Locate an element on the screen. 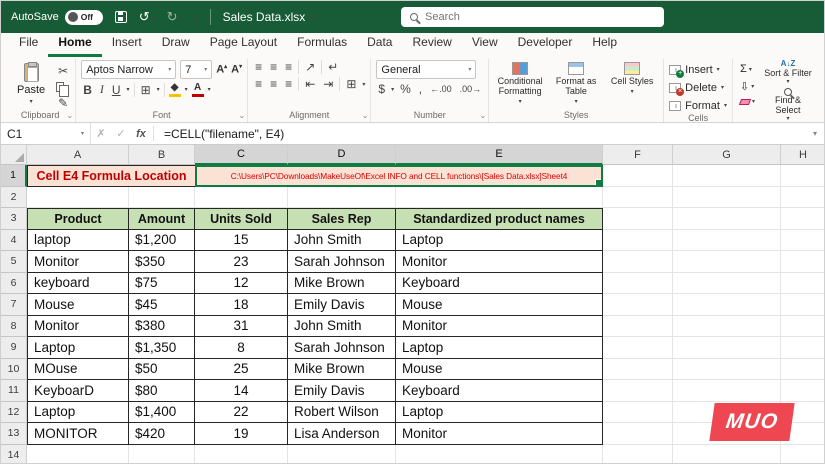  increase-decimal-icon: ←.00 is located at coordinates (441, 89).